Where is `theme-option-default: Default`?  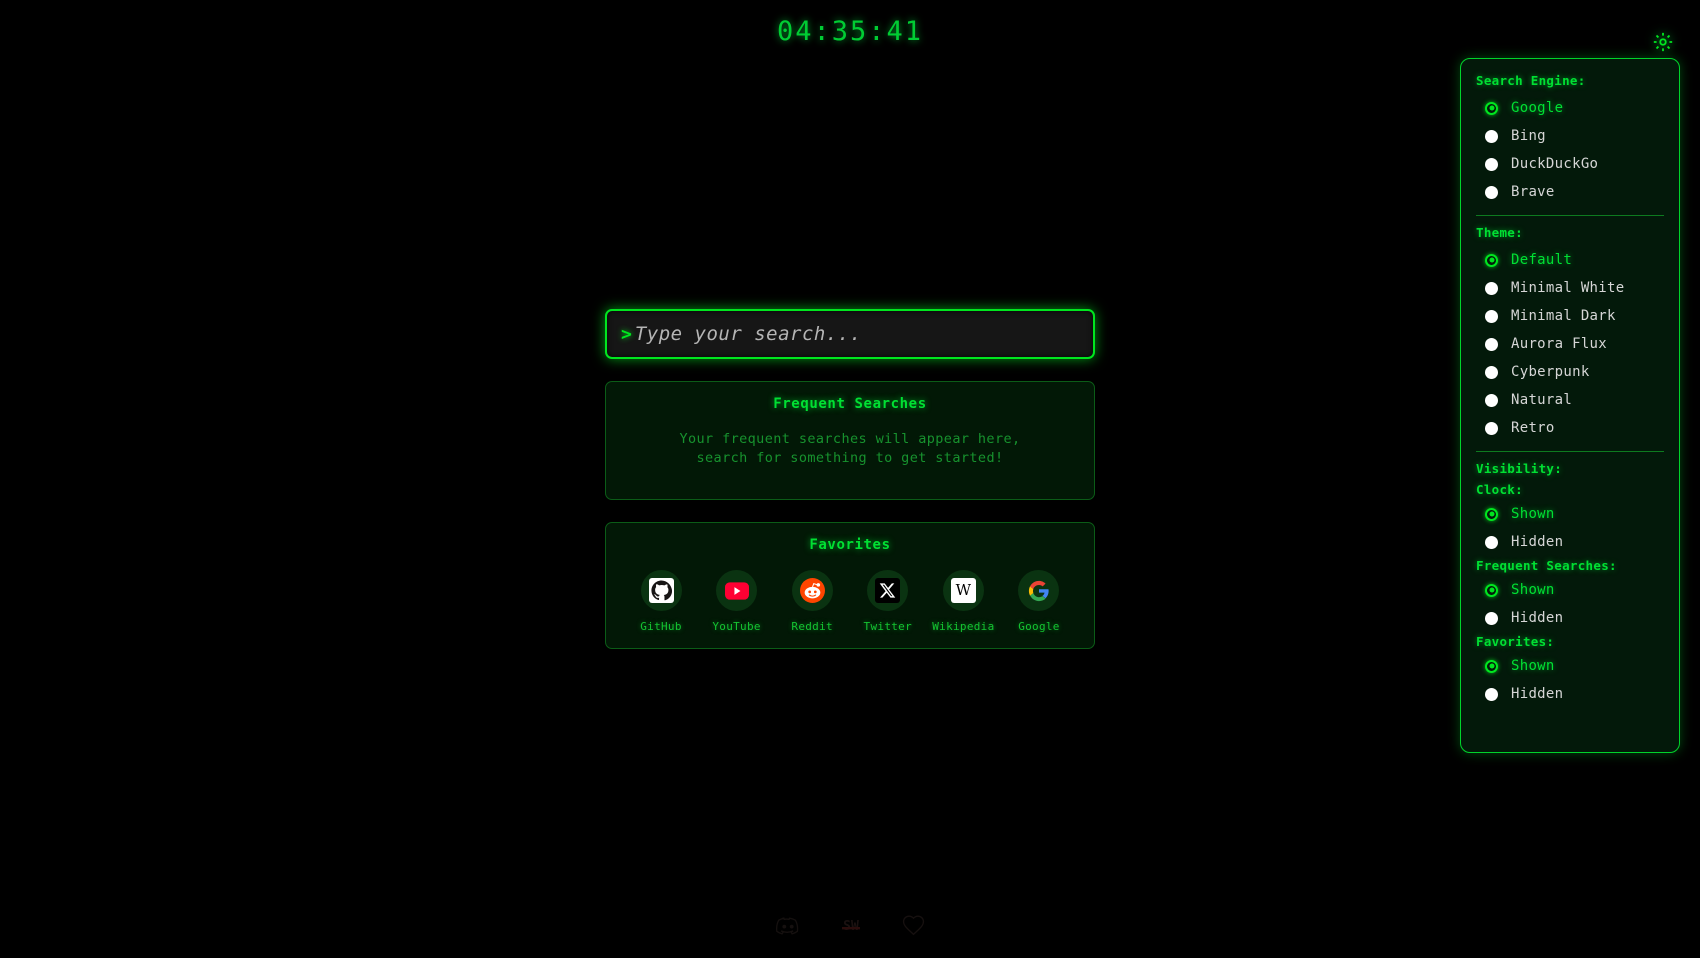 theme-option-default: Default is located at coordinates (1570, 260).